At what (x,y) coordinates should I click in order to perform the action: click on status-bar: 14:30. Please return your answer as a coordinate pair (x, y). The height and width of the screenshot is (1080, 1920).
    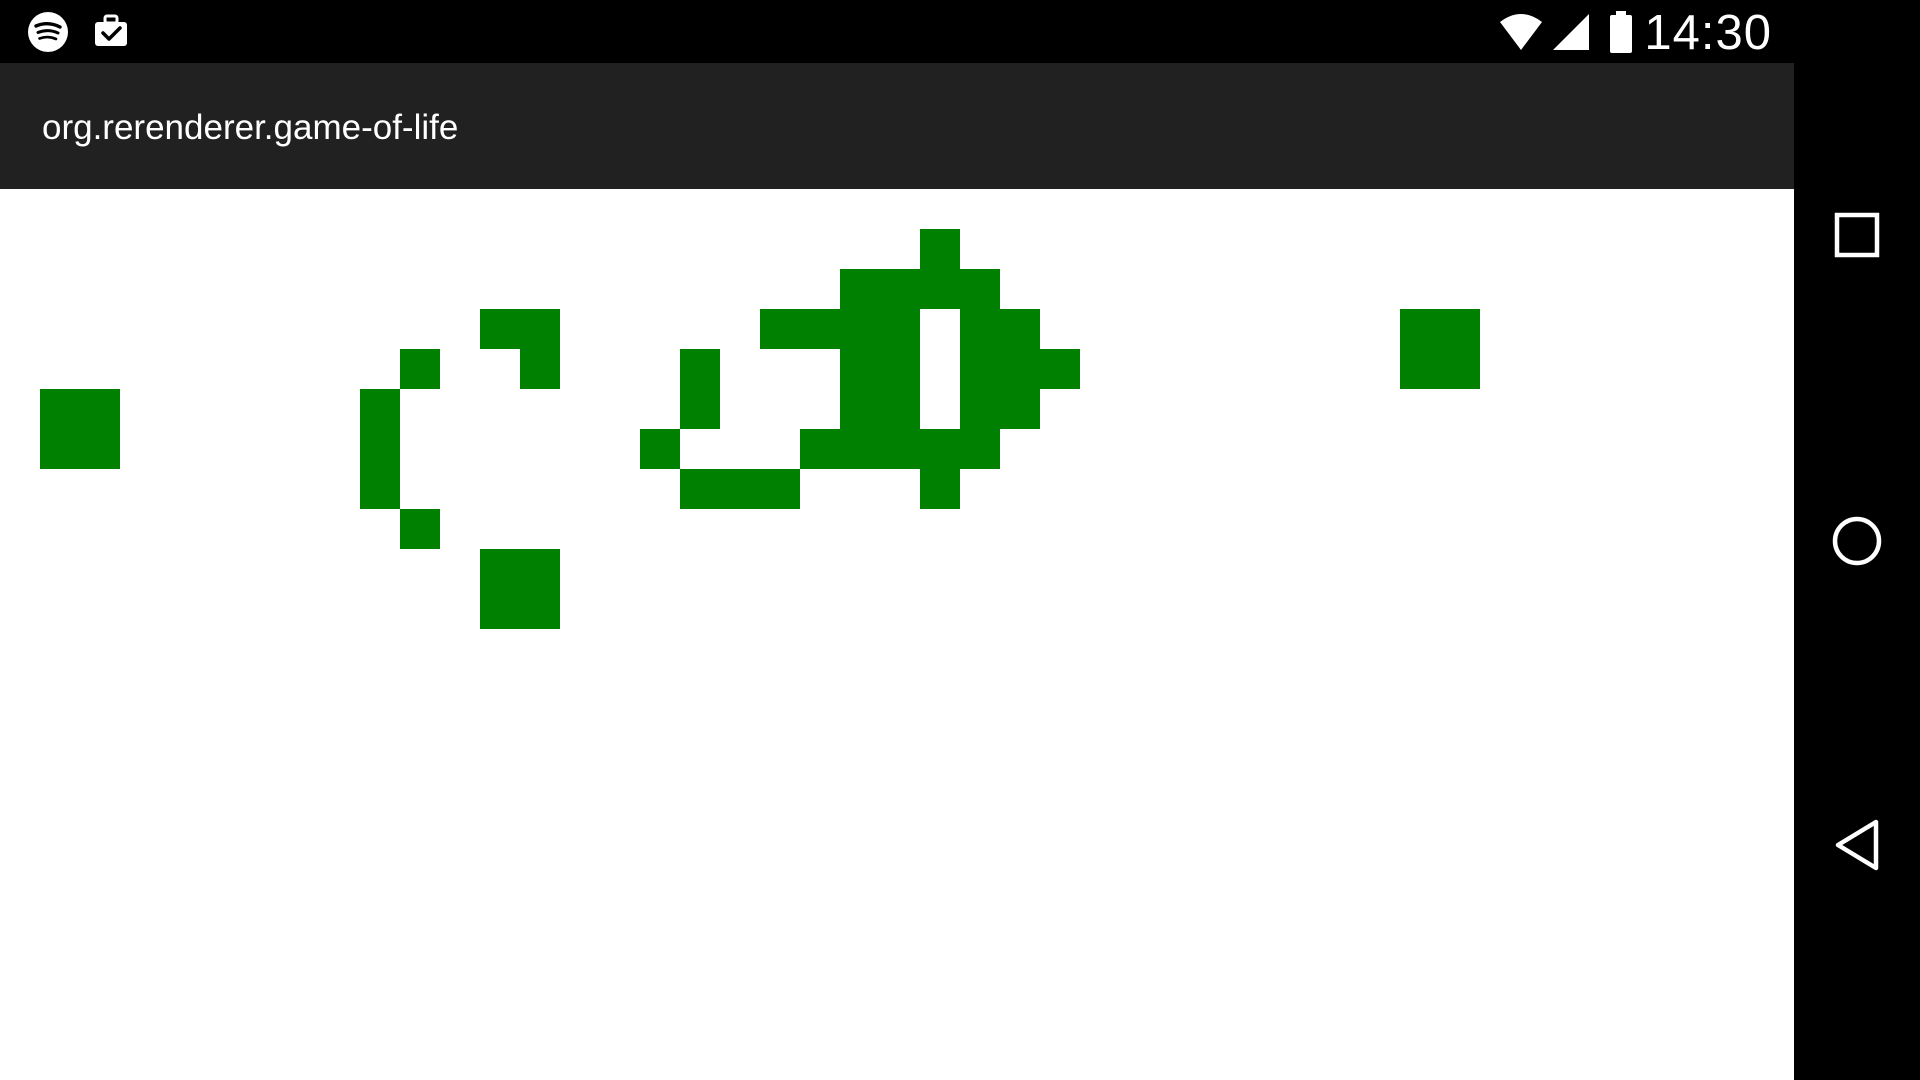
    Looking at the image, I should click on (897, 31).